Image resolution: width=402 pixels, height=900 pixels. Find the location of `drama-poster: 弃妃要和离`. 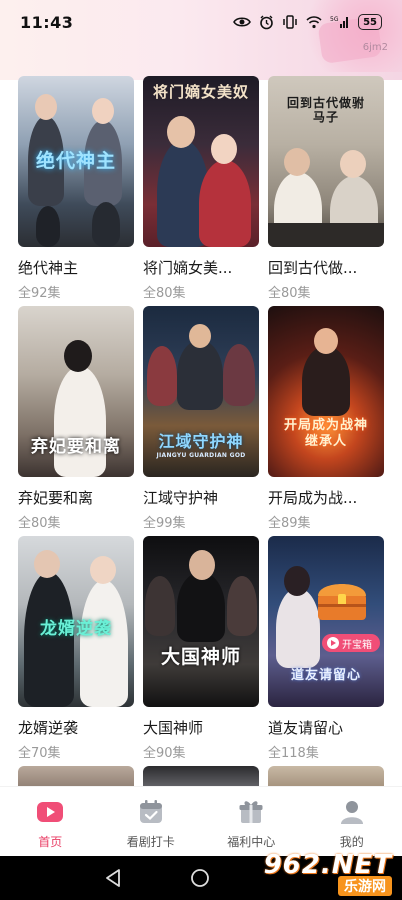

drama-poster: 弃妃要和离 is located at coordinates (76, 391).